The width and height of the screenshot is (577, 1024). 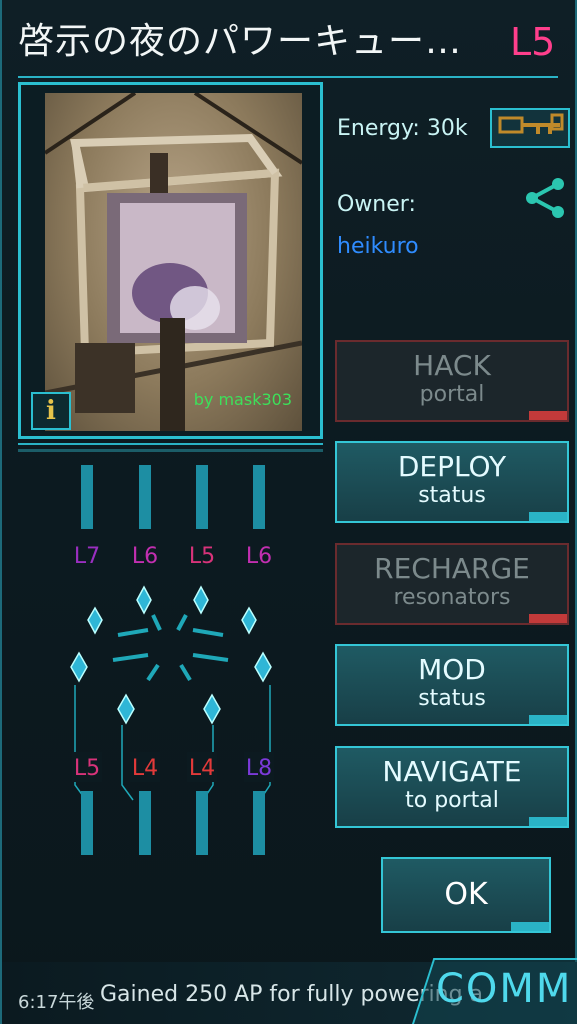 I want to click on portal-photo-image, so click(x=173, y=262).